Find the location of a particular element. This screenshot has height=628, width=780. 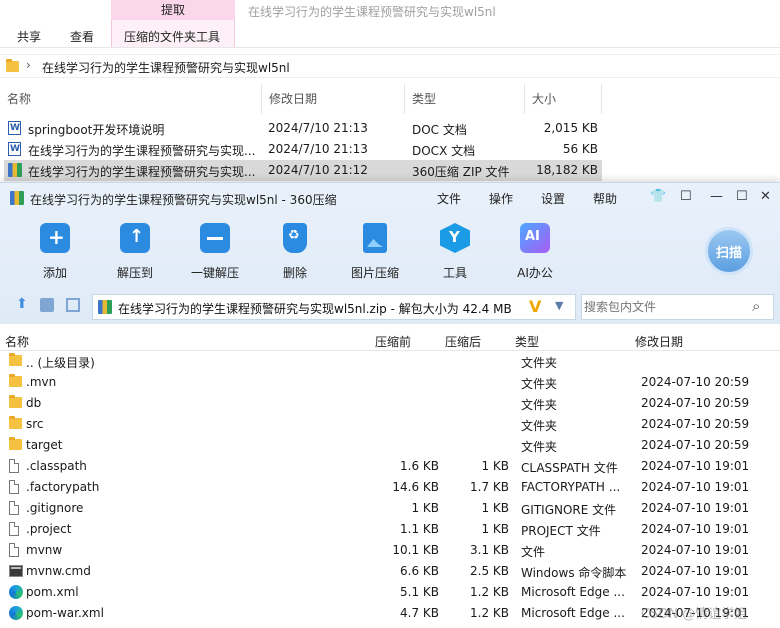

file-row: .. (上级目录) 文件夹 is located at coordinates (390, 361).